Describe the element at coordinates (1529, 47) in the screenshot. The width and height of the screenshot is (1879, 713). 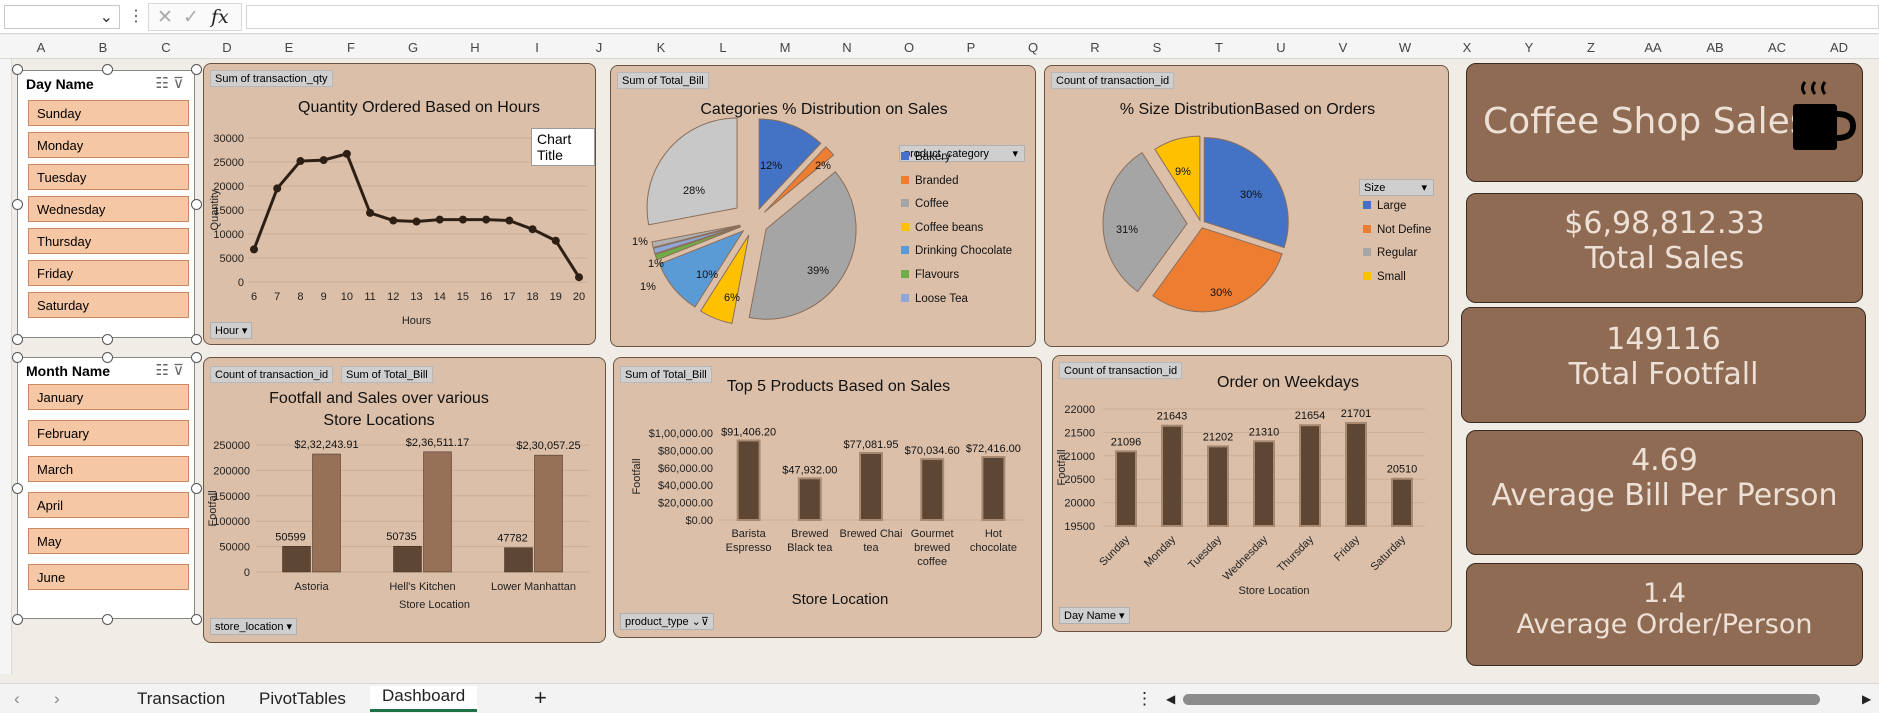
I see `column-header: Y` at that location.